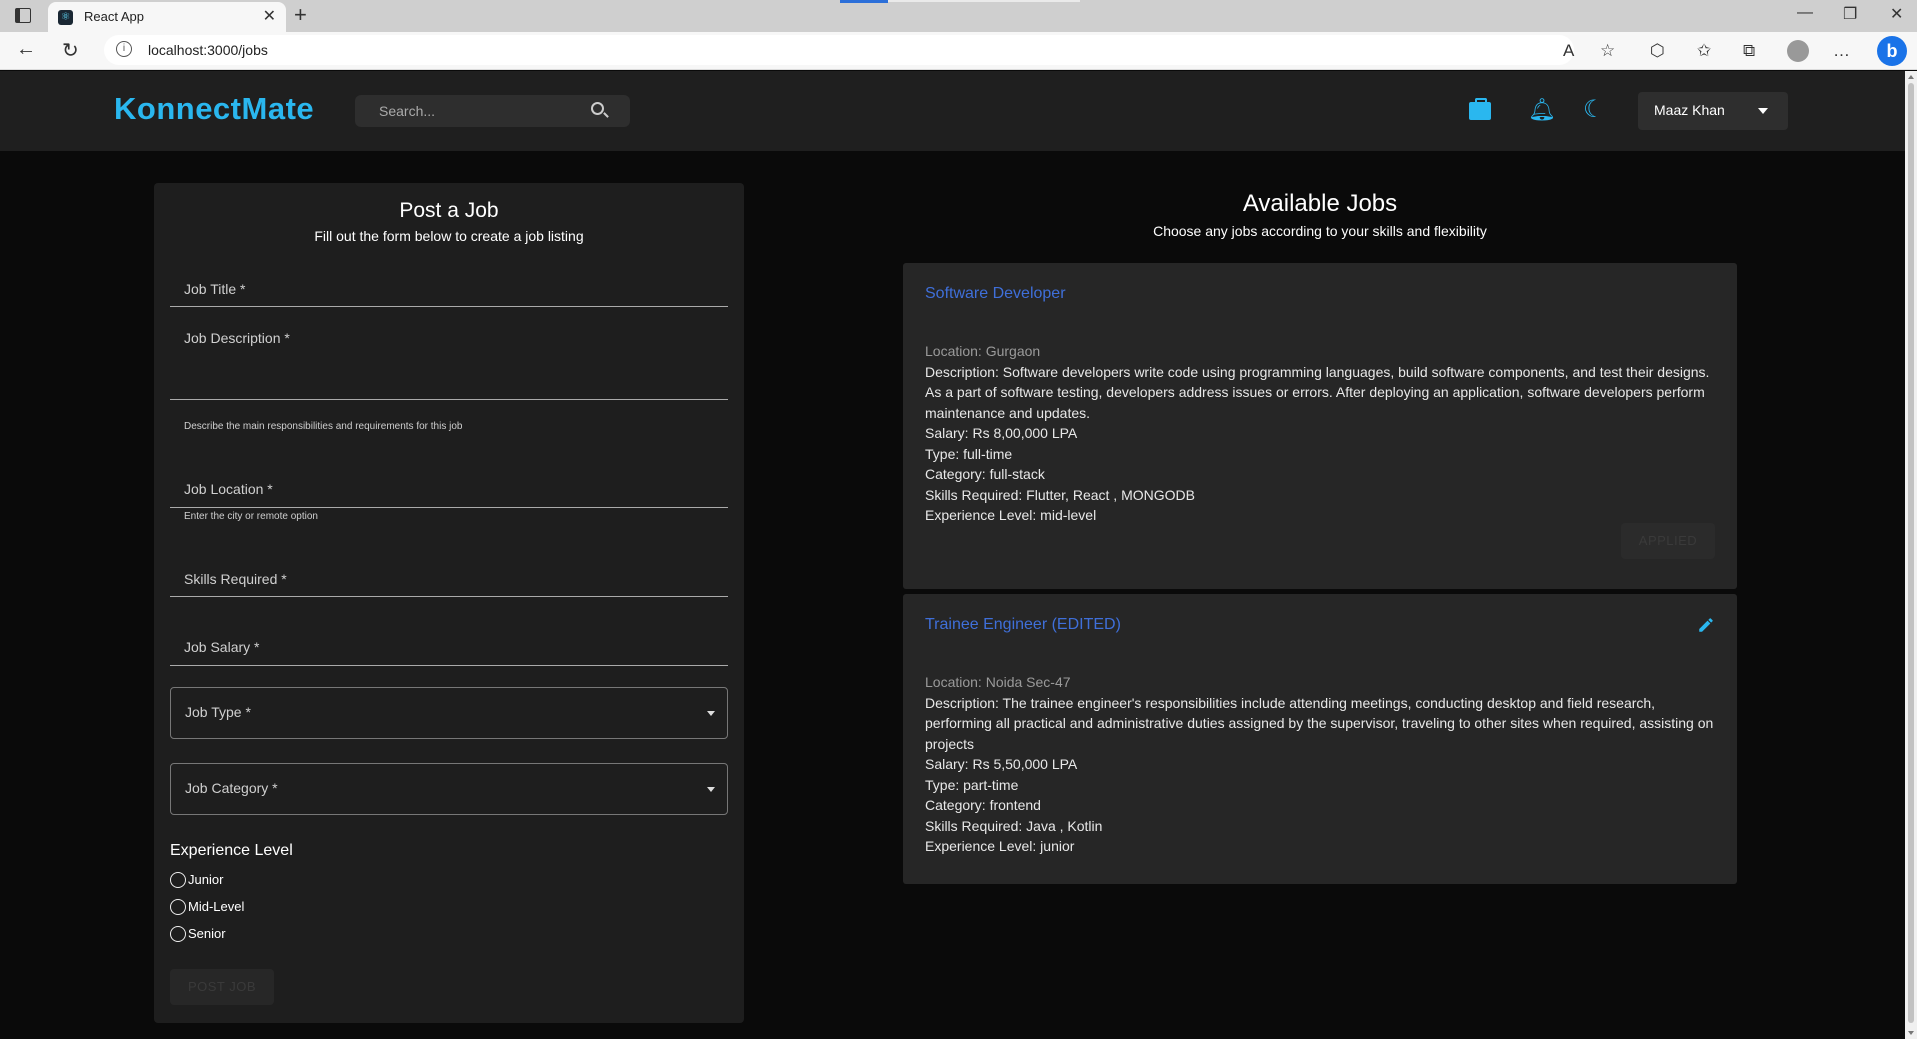 The width and height of the screenshot is (1917, 1039). What do you see at coordinates (864, 1) in the screenshot?
I see `loading-indicator` at bounding box center [864, 1].